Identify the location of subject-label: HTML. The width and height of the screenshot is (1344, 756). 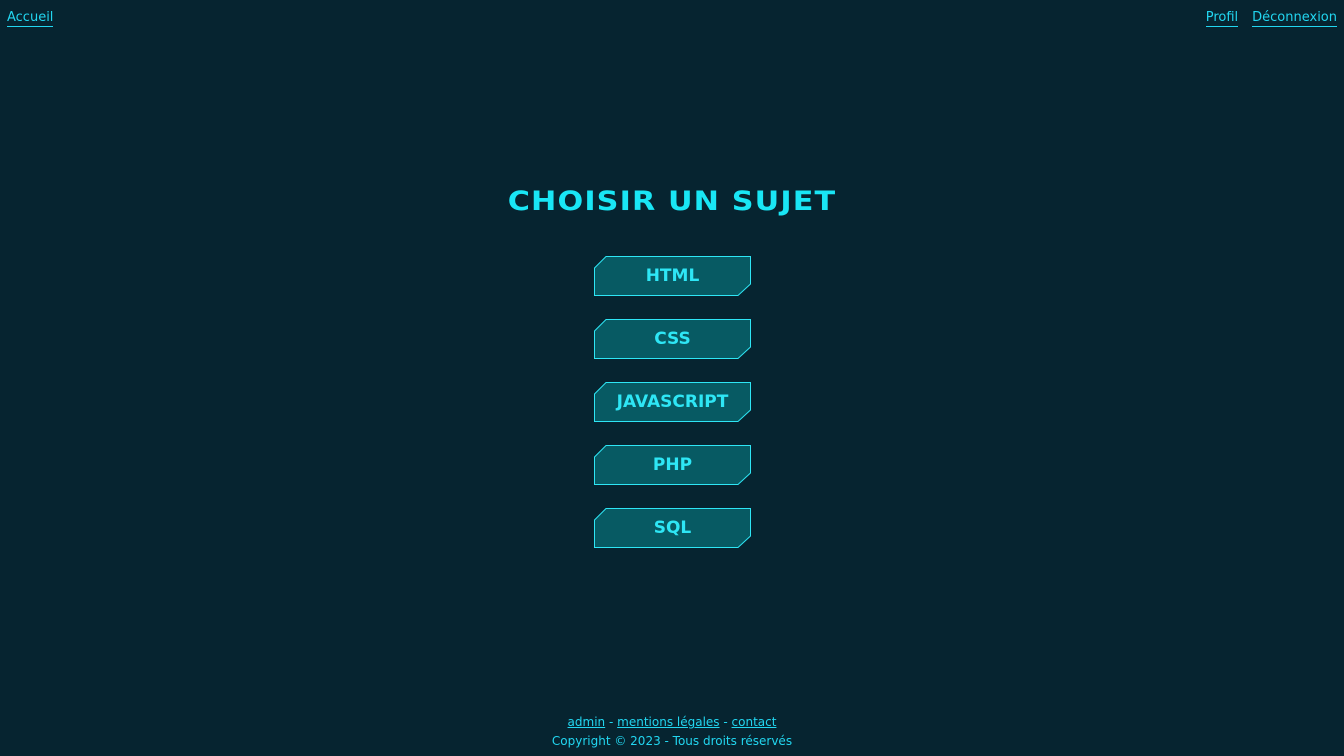
(672, 276).